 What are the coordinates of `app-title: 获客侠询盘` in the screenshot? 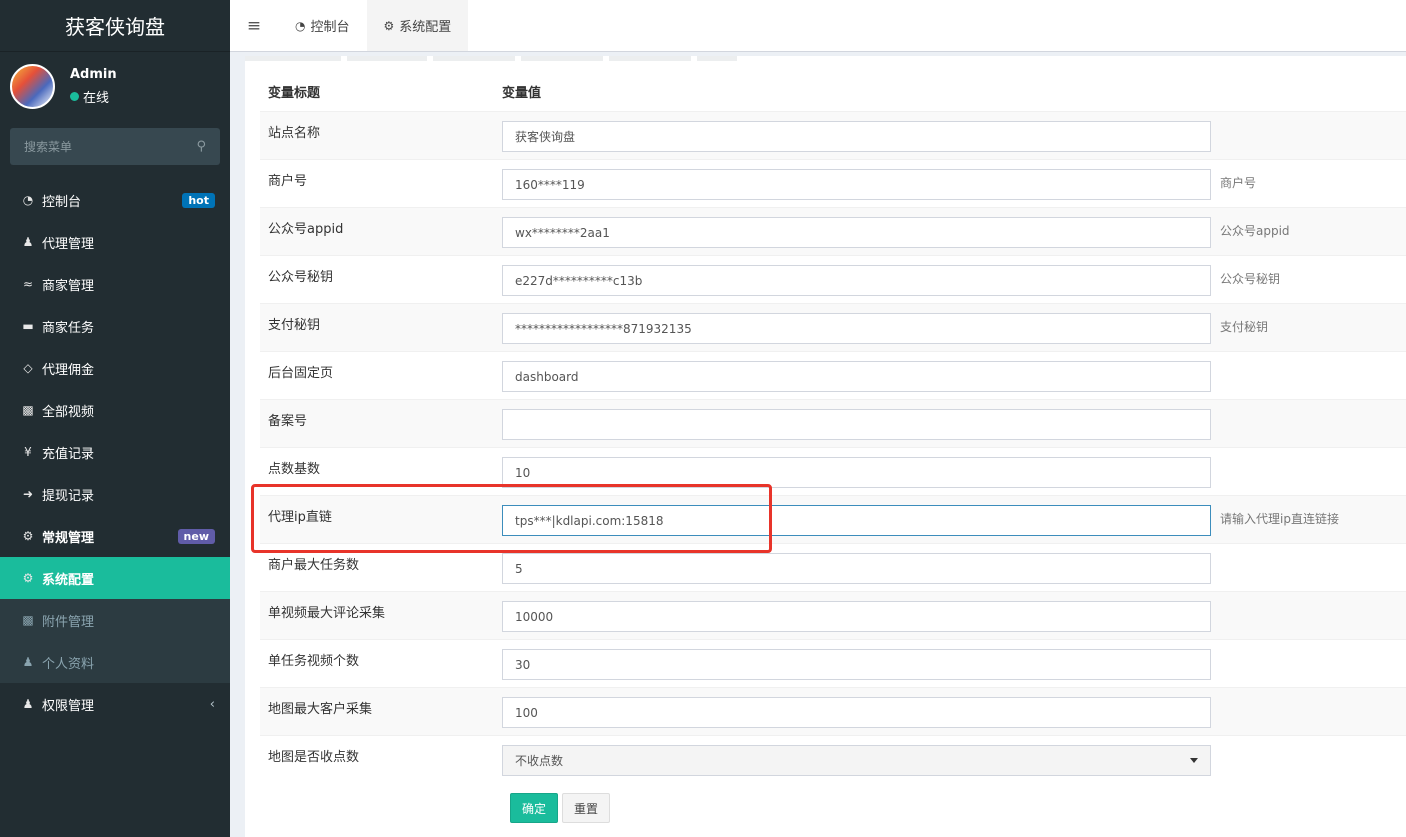 It's located at (115, 26).